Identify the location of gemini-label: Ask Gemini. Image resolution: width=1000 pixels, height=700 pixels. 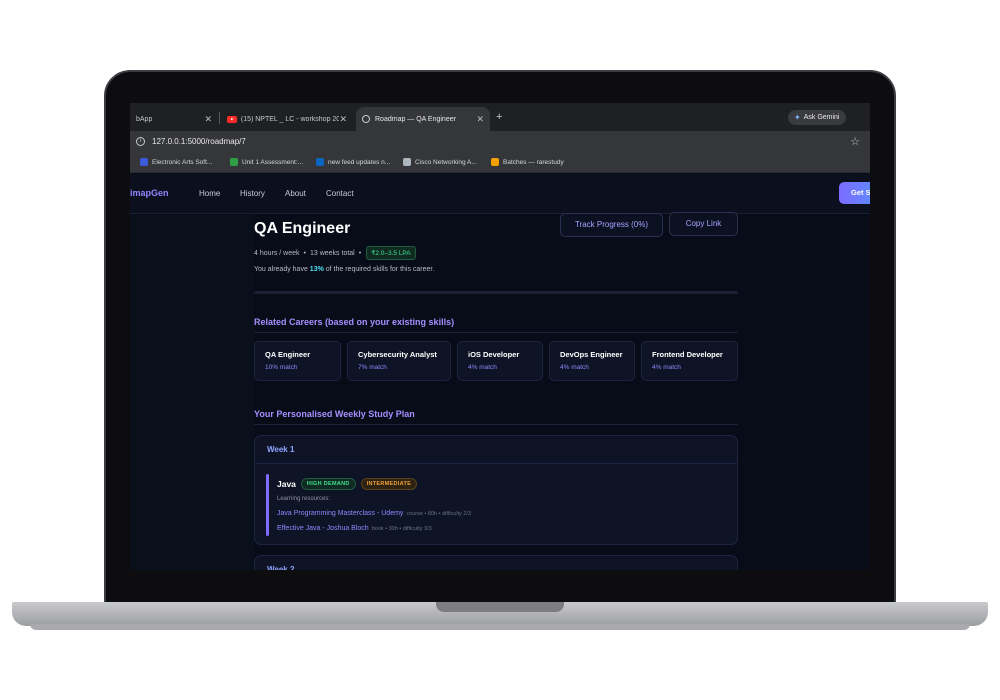
(821, 117).